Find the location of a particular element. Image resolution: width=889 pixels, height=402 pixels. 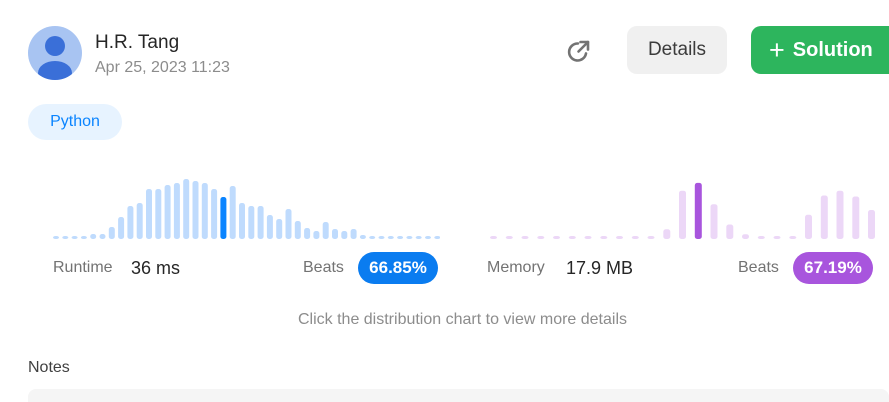

add-solution-button: + Solution is located at coordinates (820, 50).